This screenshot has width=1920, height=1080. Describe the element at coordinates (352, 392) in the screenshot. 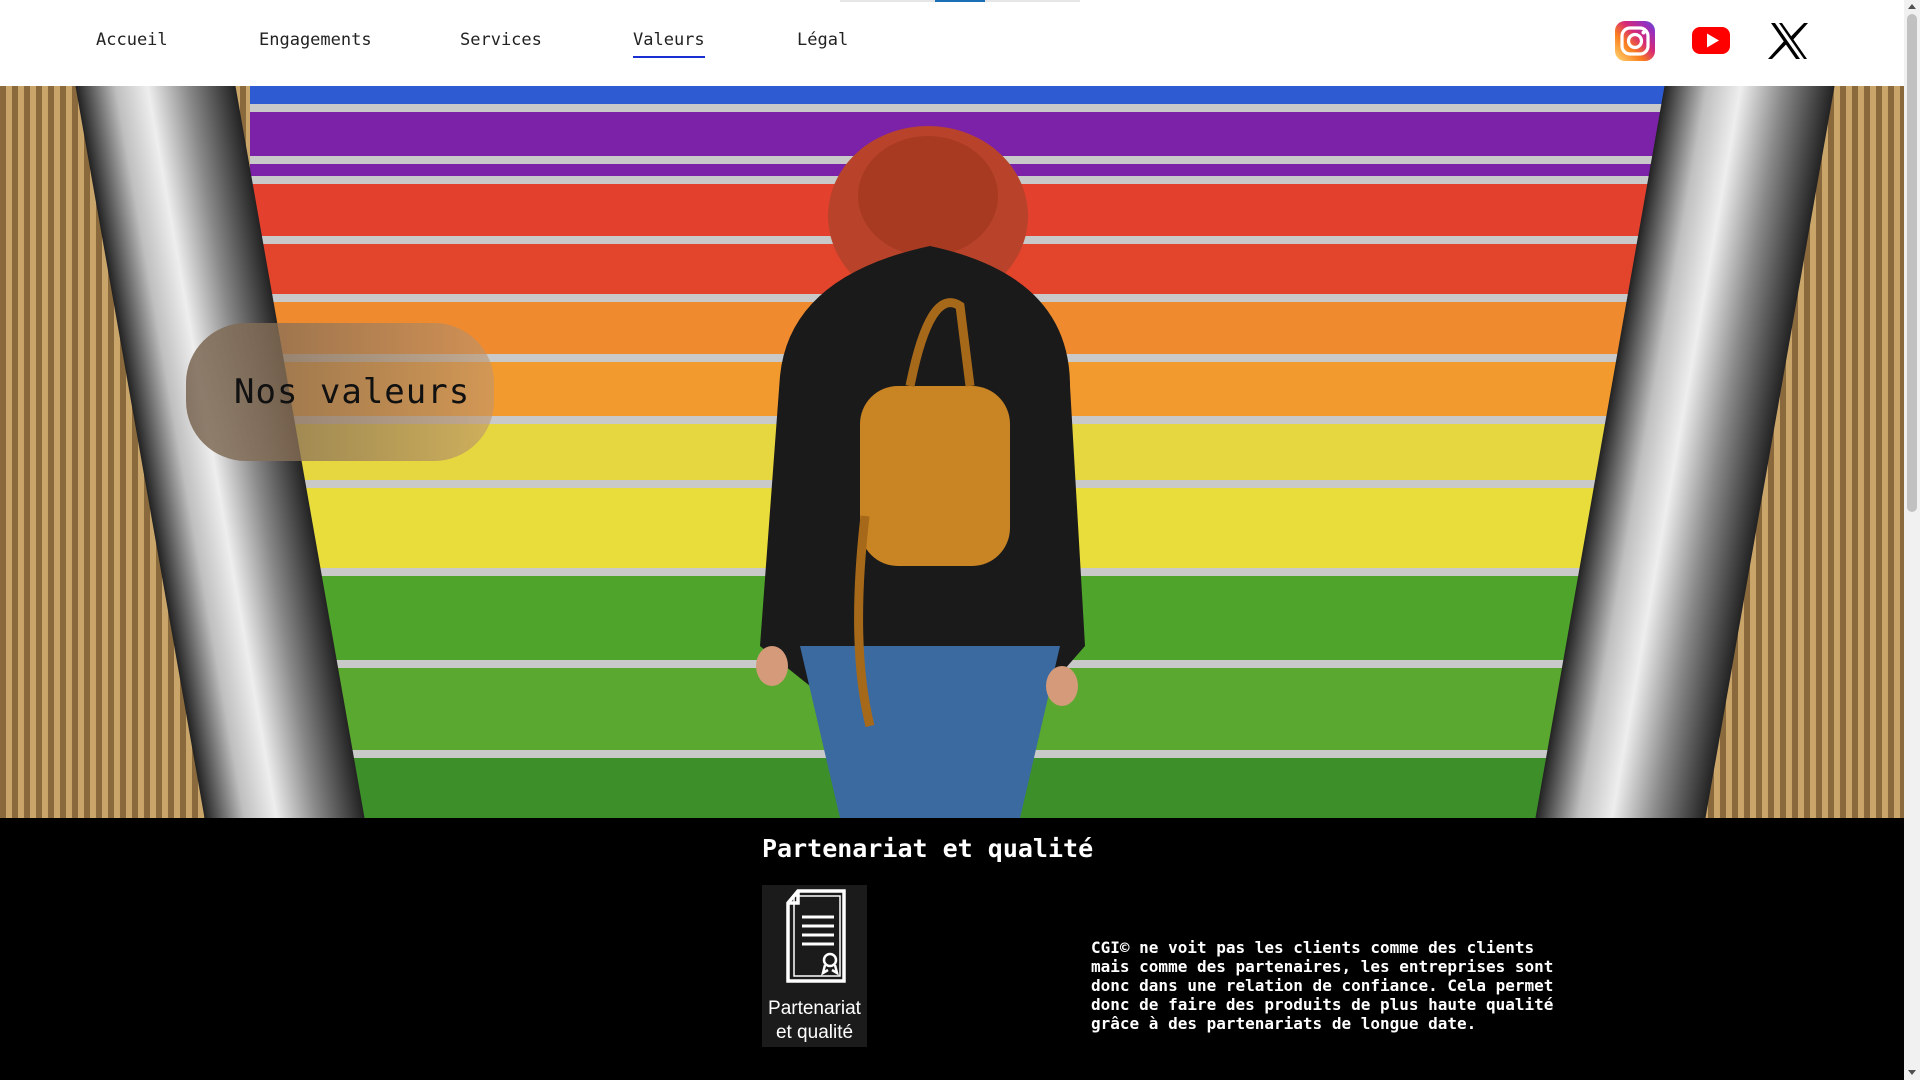

I see `hero-title: Nos valeurs` at that location.